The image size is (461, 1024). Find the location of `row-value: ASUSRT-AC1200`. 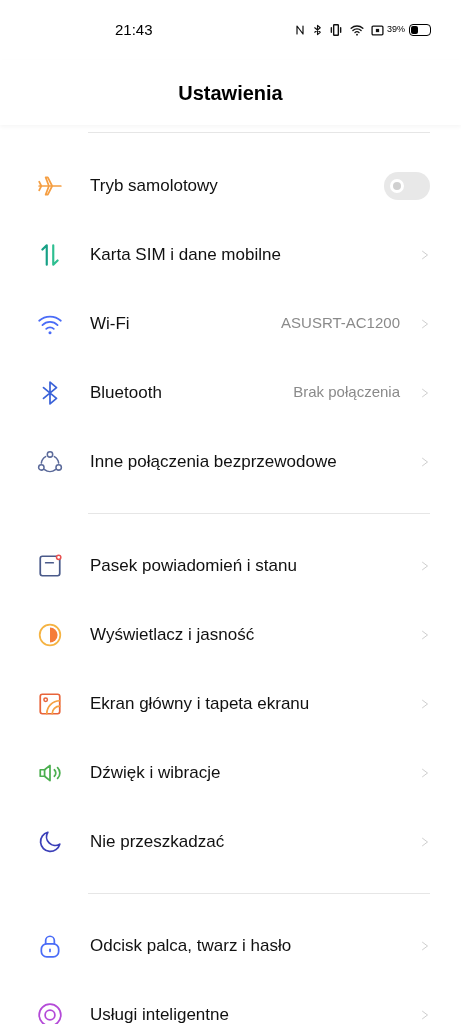

row-value: ASUSRT-AC1200 is located at coordinates (340, 323).